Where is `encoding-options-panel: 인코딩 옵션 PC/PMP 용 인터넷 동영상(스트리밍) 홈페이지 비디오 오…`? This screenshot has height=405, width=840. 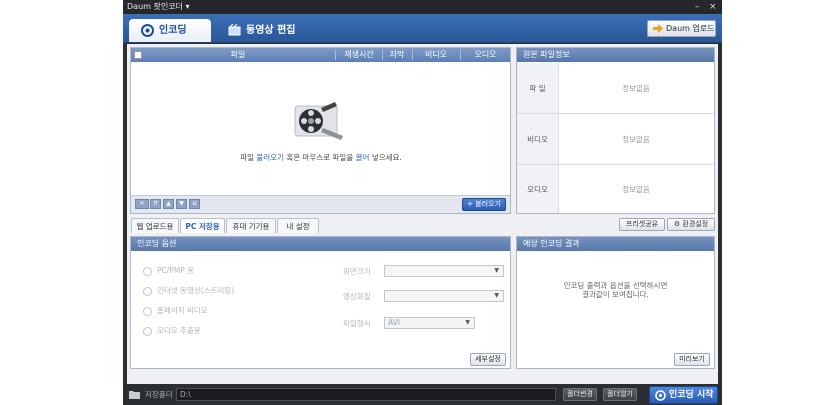 encoding-options-panel: 인코딩 옵션 PC/PMP 용 인터넷 동영상(스트리밍) 홈페이지 비디오 오… is located at coordinates (320, 302).